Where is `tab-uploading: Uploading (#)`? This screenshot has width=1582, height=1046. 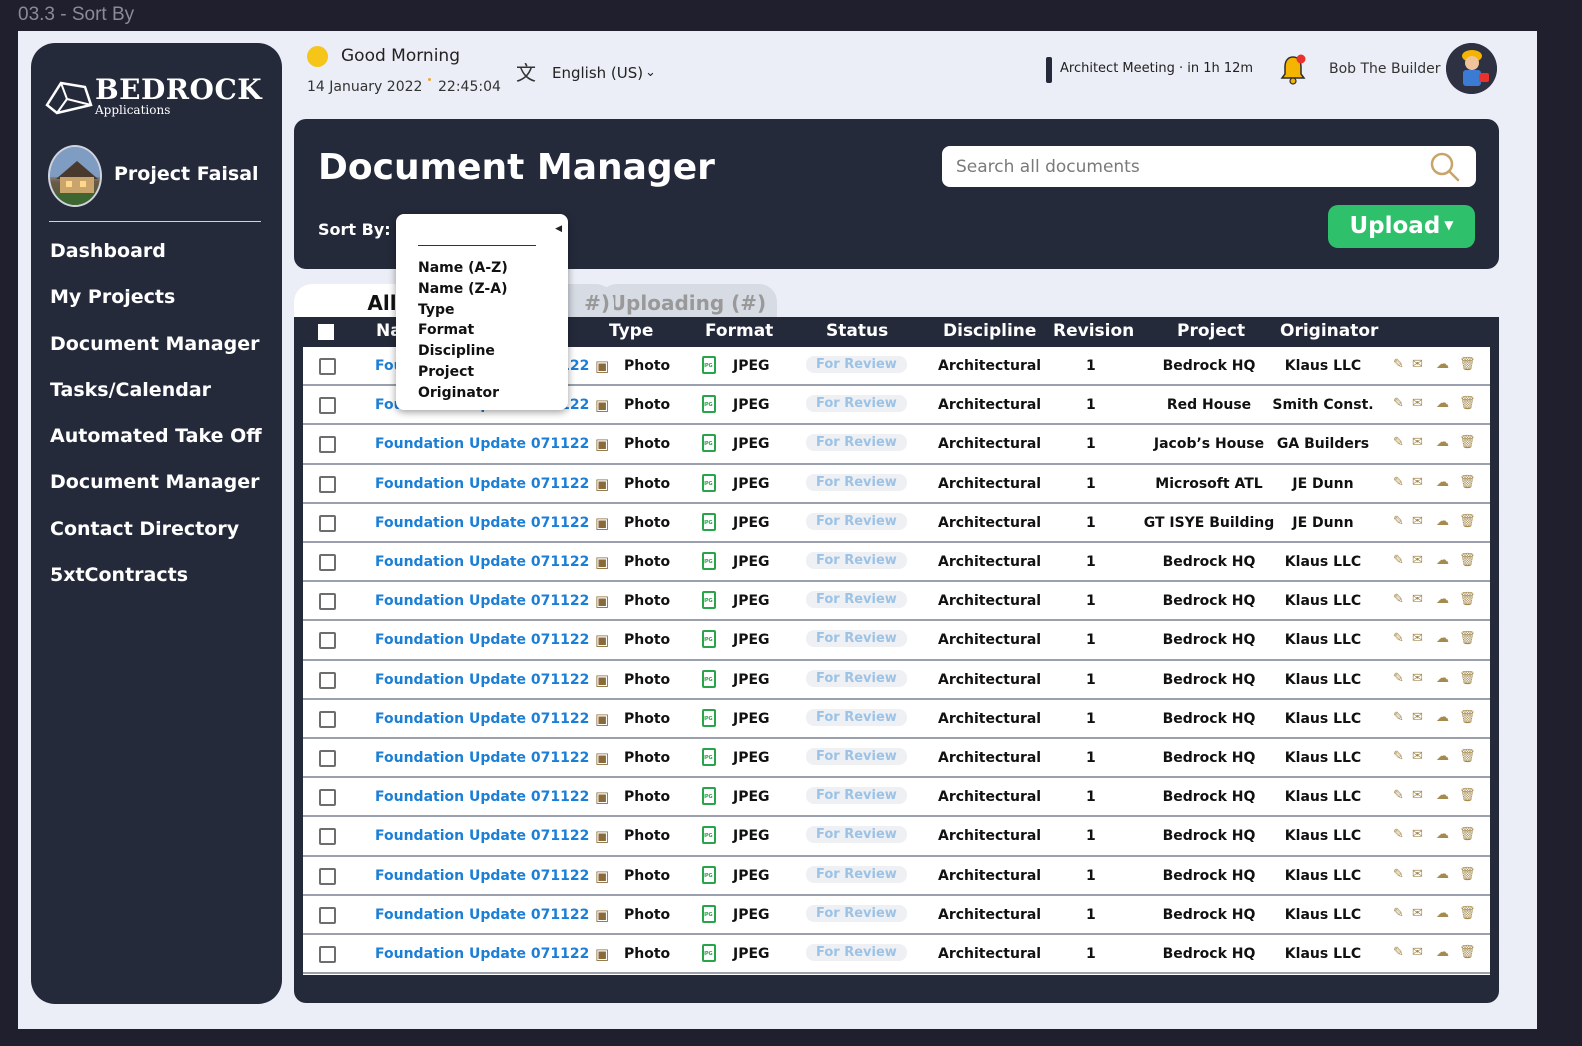
tab-uploading: Uploading (#) is located at coordinates (688, 301).